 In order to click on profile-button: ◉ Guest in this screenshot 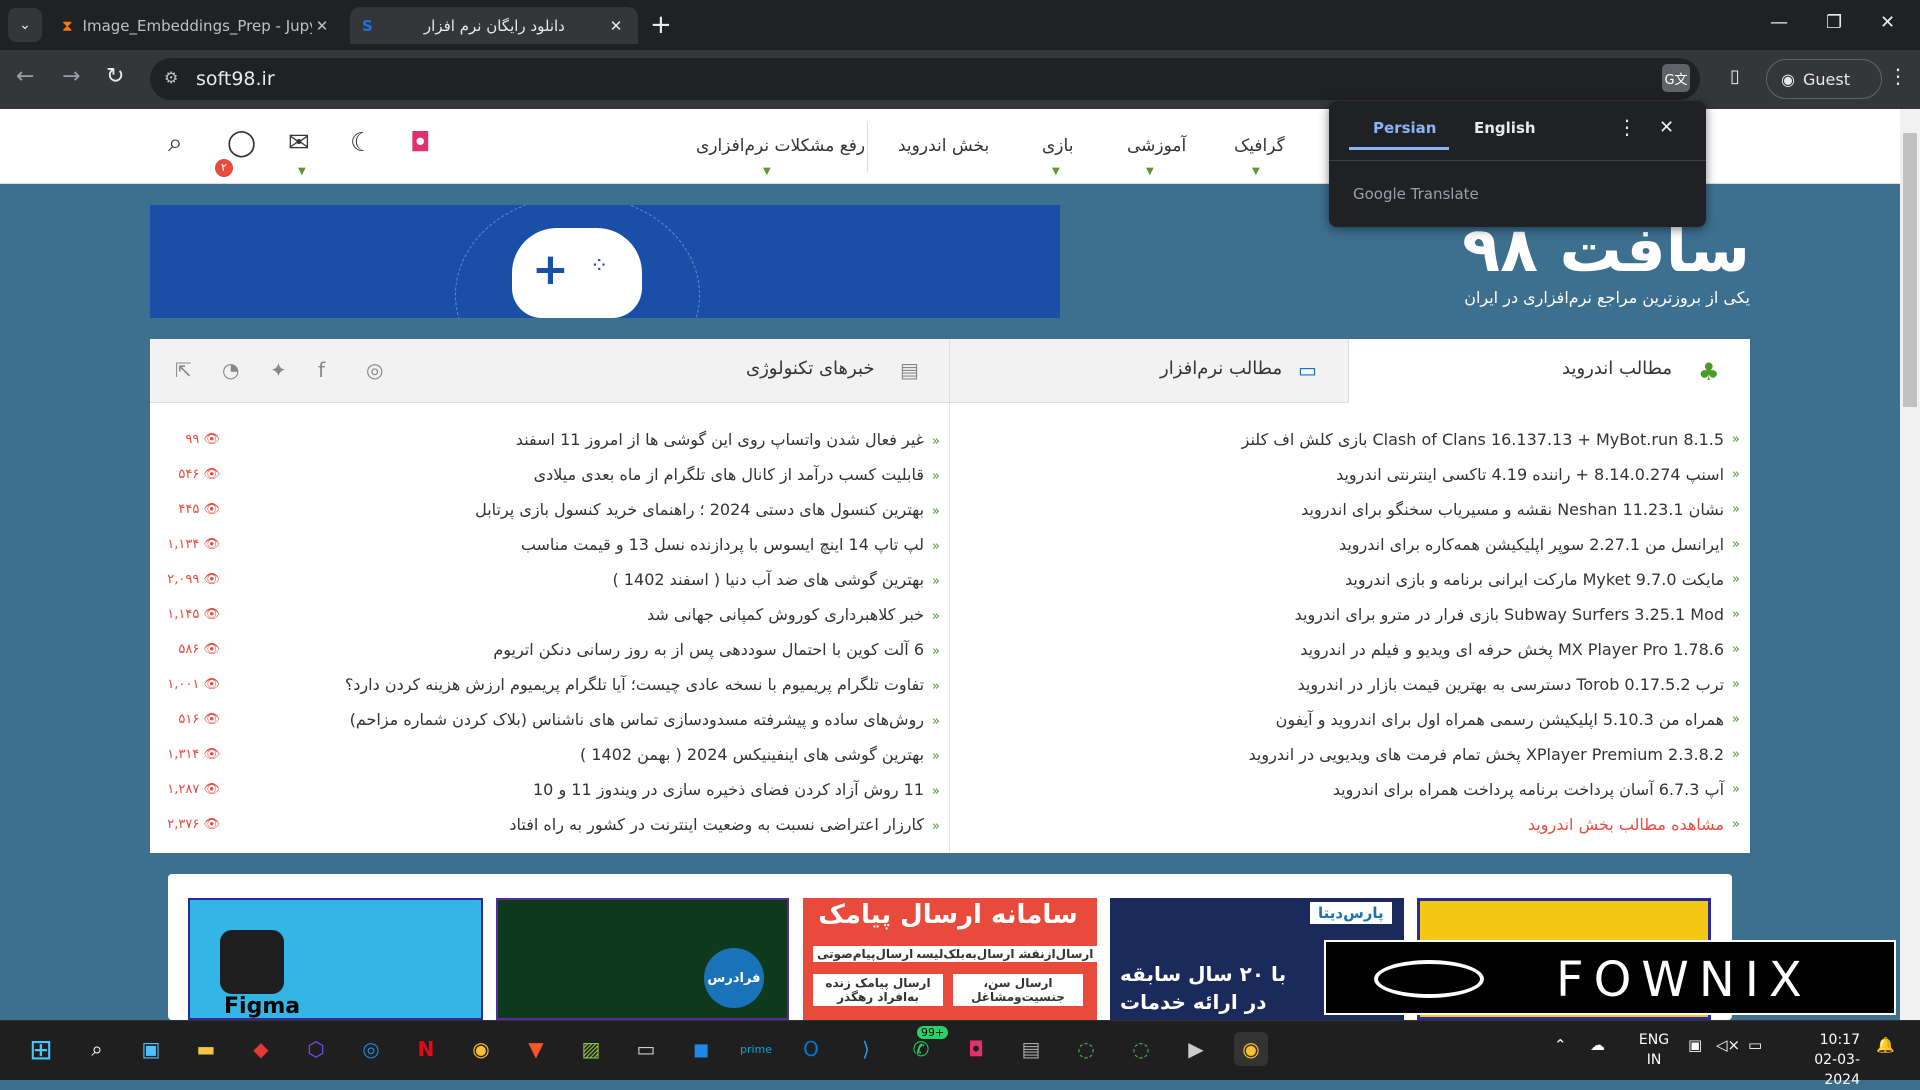, I will do `click(1824, 79)`.